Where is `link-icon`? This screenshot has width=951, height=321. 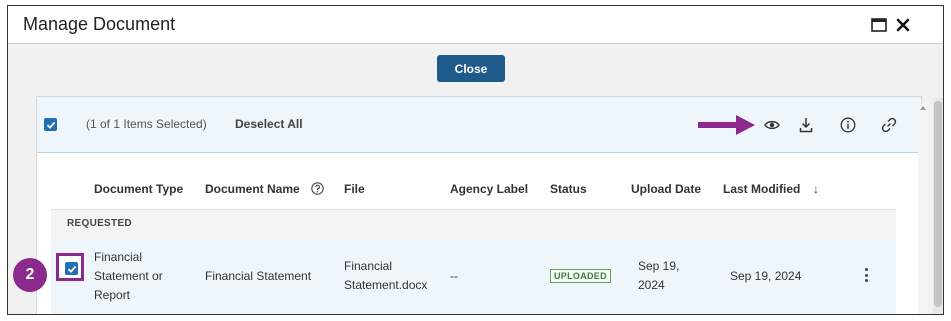 link-icon is located at coordinates (889, 125).